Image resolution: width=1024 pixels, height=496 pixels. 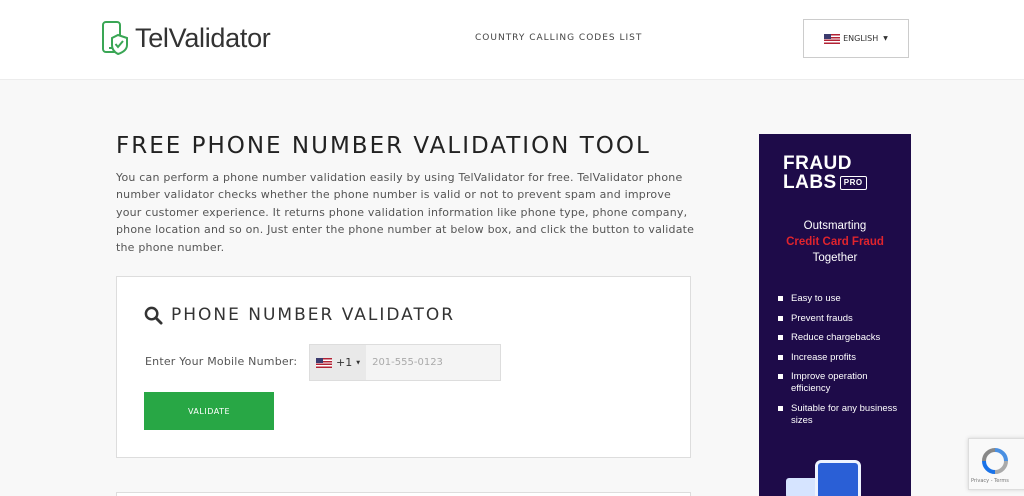 What do you see at coordinates (115, 38) in the screenshot?
I see `phone-shield-icon` at bounding box center [115, 38].